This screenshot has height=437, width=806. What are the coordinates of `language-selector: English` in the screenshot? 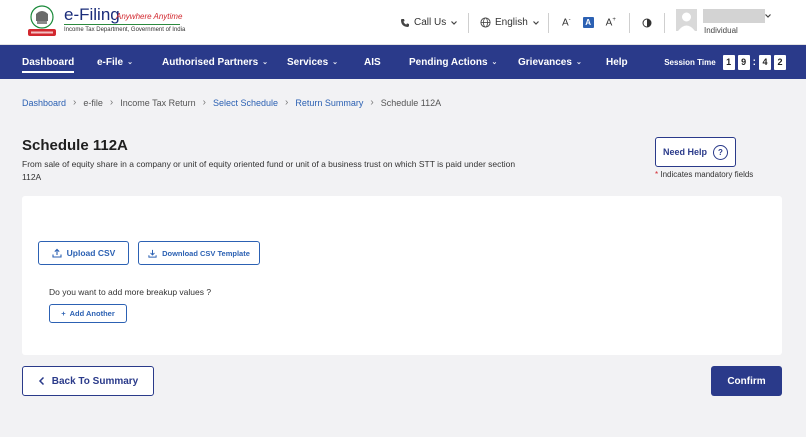 It's located at (510, 22).